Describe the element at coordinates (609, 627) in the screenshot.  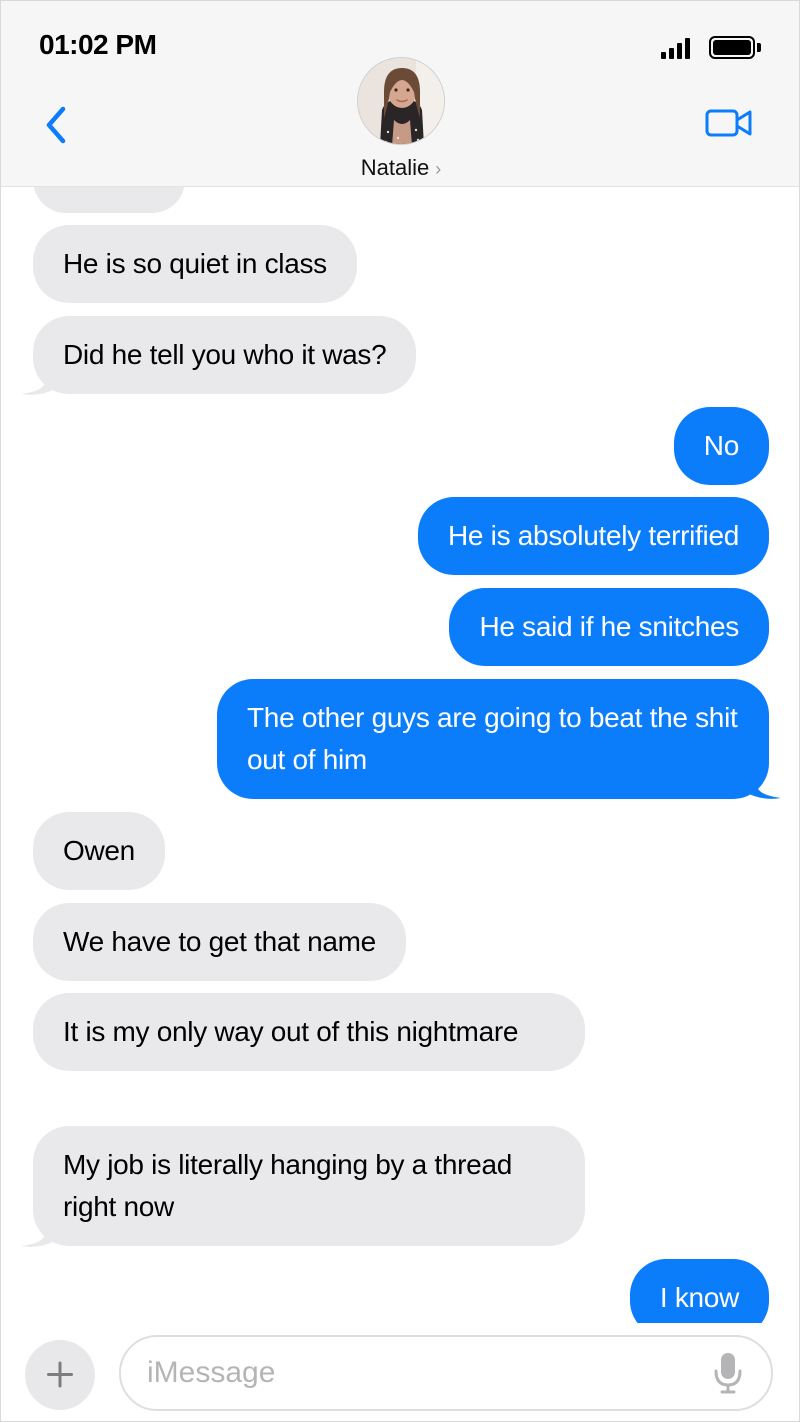
I see `message-bubble-outgoing: He said if he snitches` at that location.